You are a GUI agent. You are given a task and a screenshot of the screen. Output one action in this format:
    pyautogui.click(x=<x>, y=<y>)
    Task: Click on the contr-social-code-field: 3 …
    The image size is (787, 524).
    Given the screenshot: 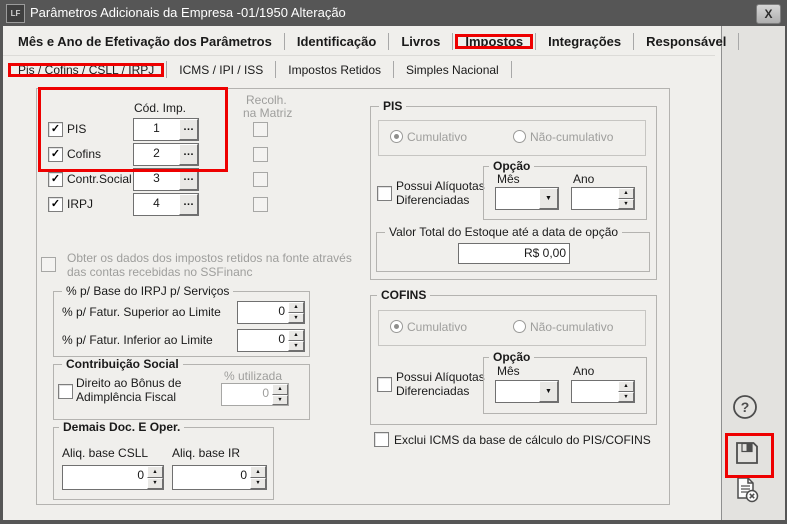 What is the action you would take?
    pyautogui.click(x=166, y=179)
    